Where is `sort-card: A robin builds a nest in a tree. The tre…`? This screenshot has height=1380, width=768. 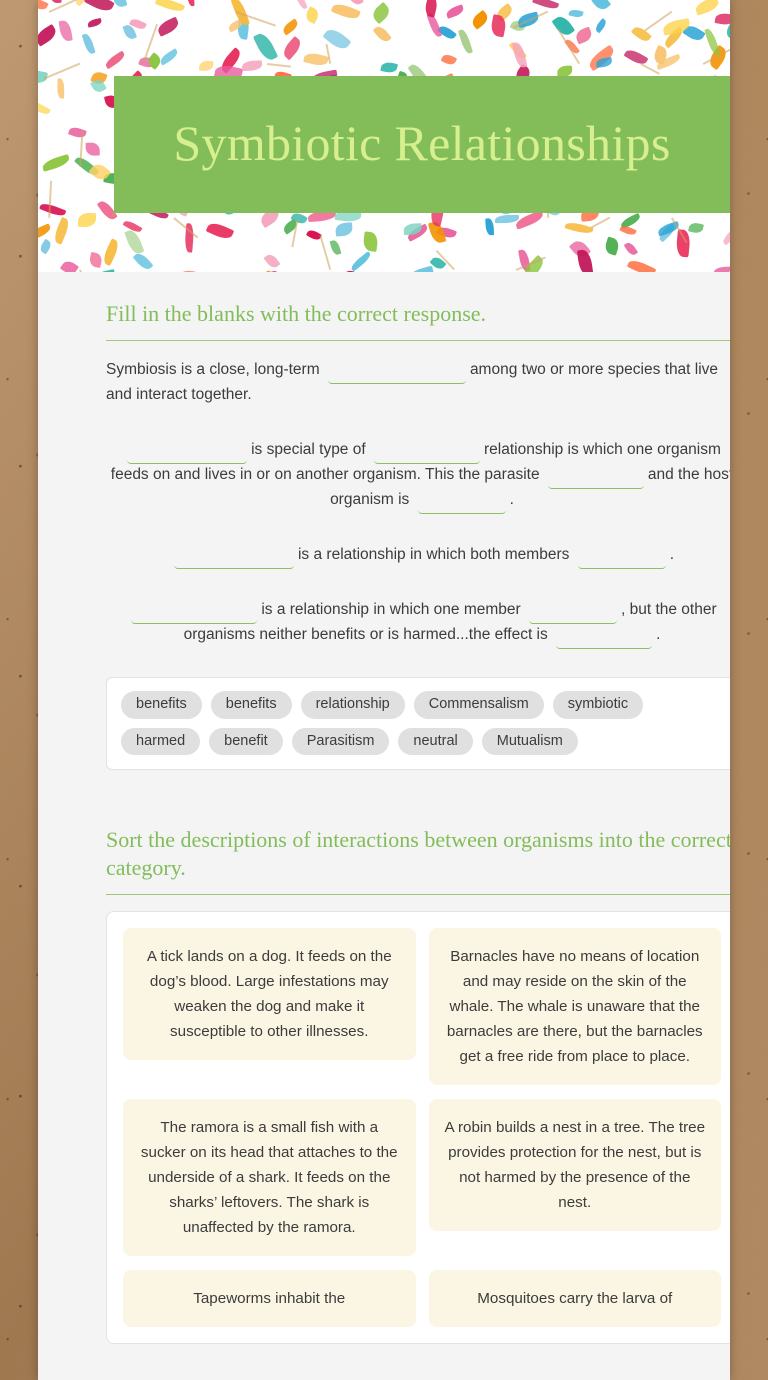
sort-card: A robin builds a nest in a tree. The tre… is located at coordinates (574, 1165).